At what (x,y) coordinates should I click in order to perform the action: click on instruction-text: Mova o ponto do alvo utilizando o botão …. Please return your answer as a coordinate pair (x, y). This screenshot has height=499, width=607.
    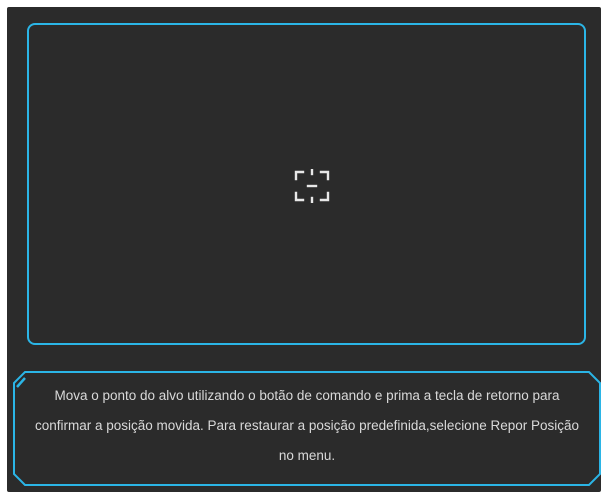
    Looking at the image, I should click on (307, 425).